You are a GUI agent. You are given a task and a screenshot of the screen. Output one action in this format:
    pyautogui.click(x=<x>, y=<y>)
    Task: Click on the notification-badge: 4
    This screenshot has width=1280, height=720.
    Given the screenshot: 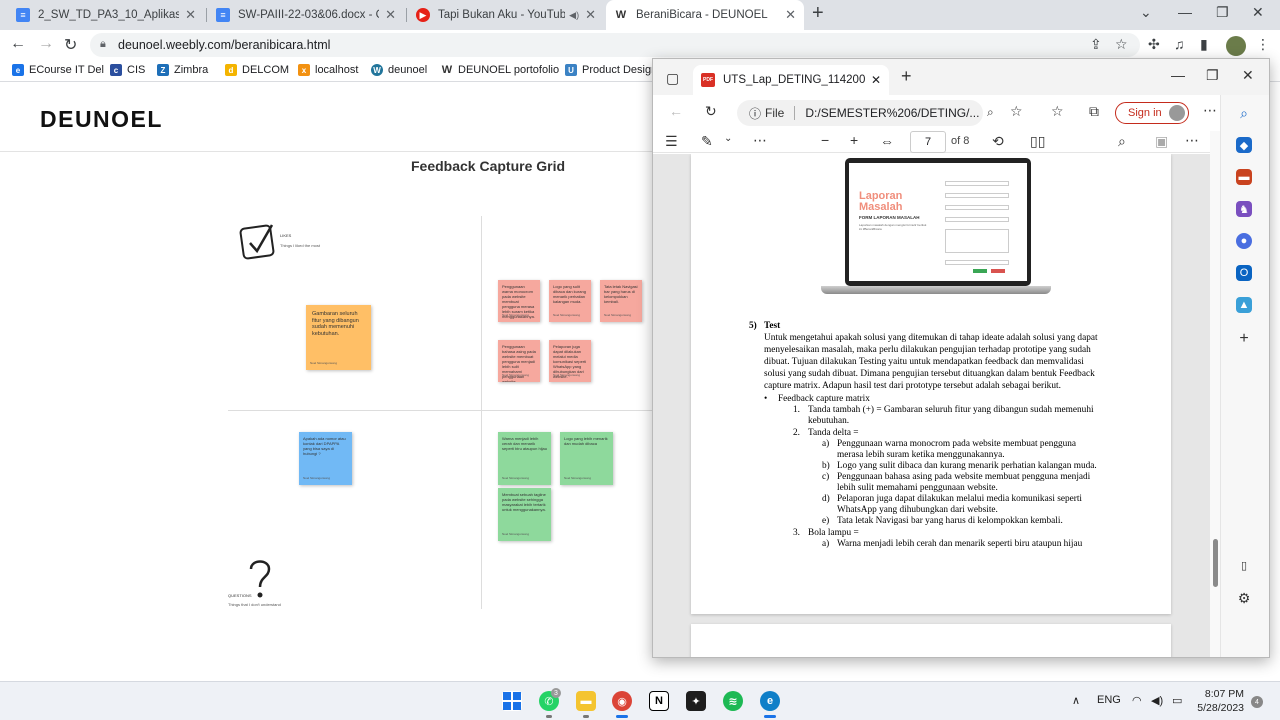 What is the action you would take?
    pyautogui.click(x=1257, y=702)
    